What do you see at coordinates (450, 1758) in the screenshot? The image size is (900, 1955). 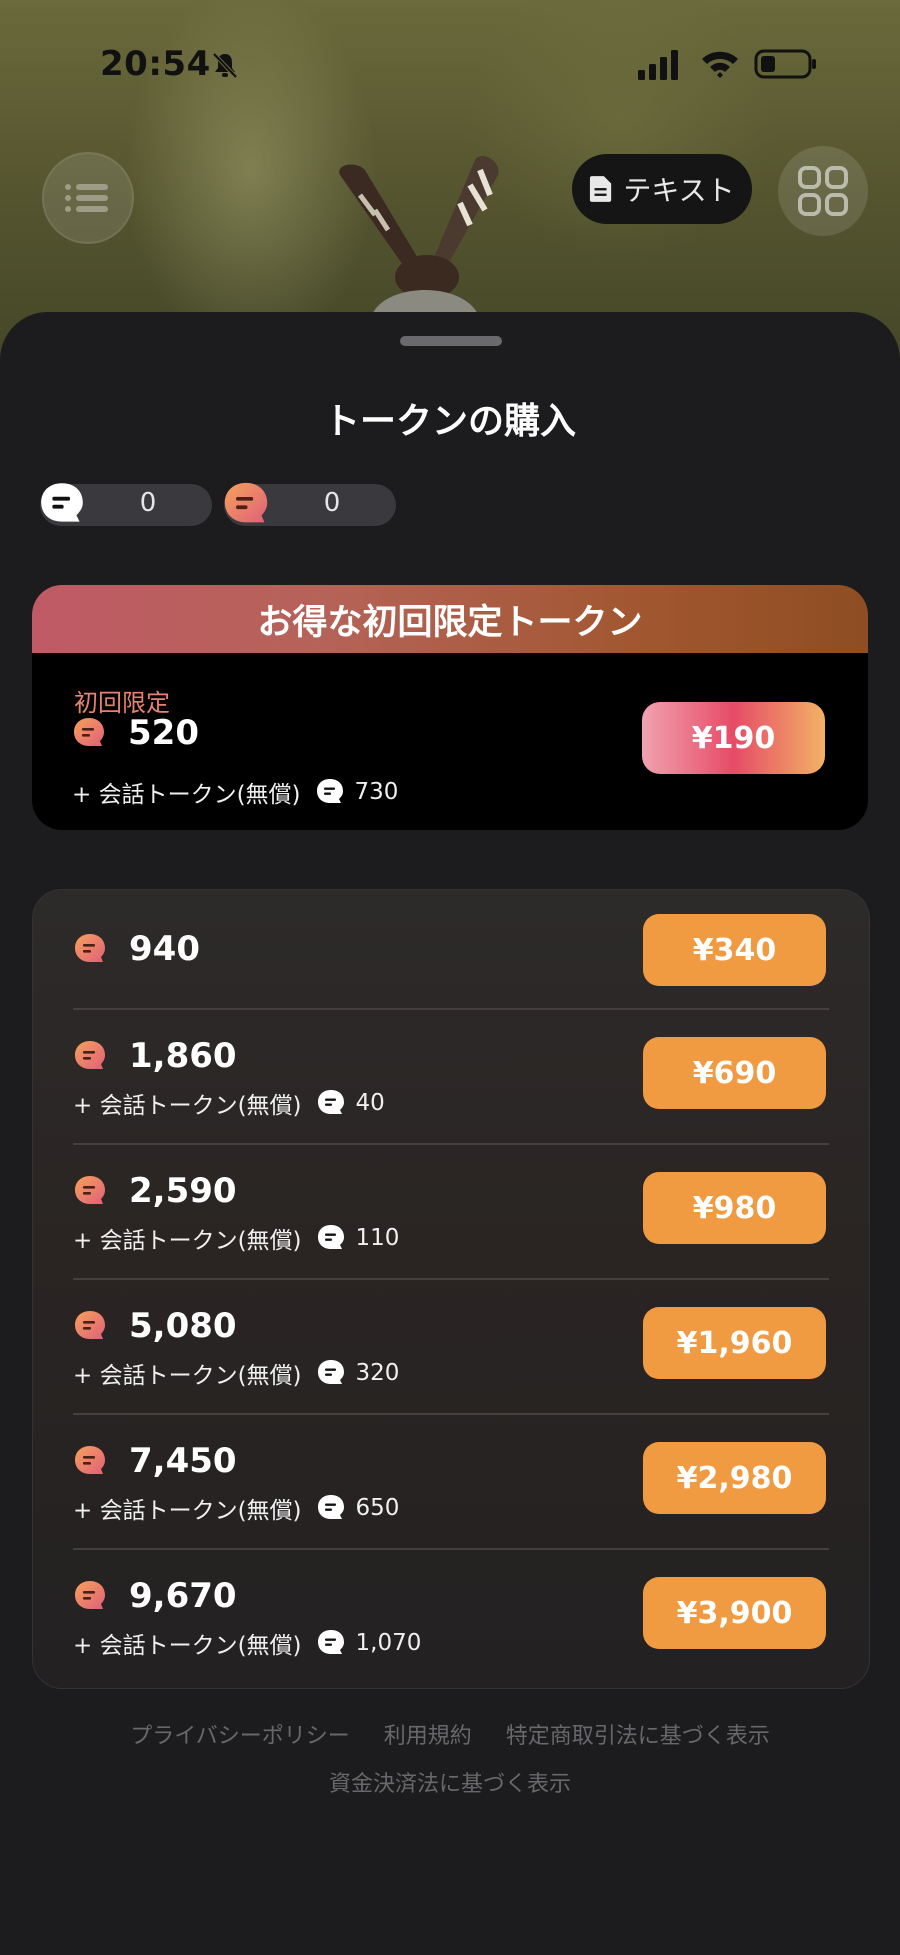 I see `legal-footer: プライバシーポリシー 利用規約 特定商取引法に基づく表示 資金決済法に基づく表示` at bounding box center [450, 1758].